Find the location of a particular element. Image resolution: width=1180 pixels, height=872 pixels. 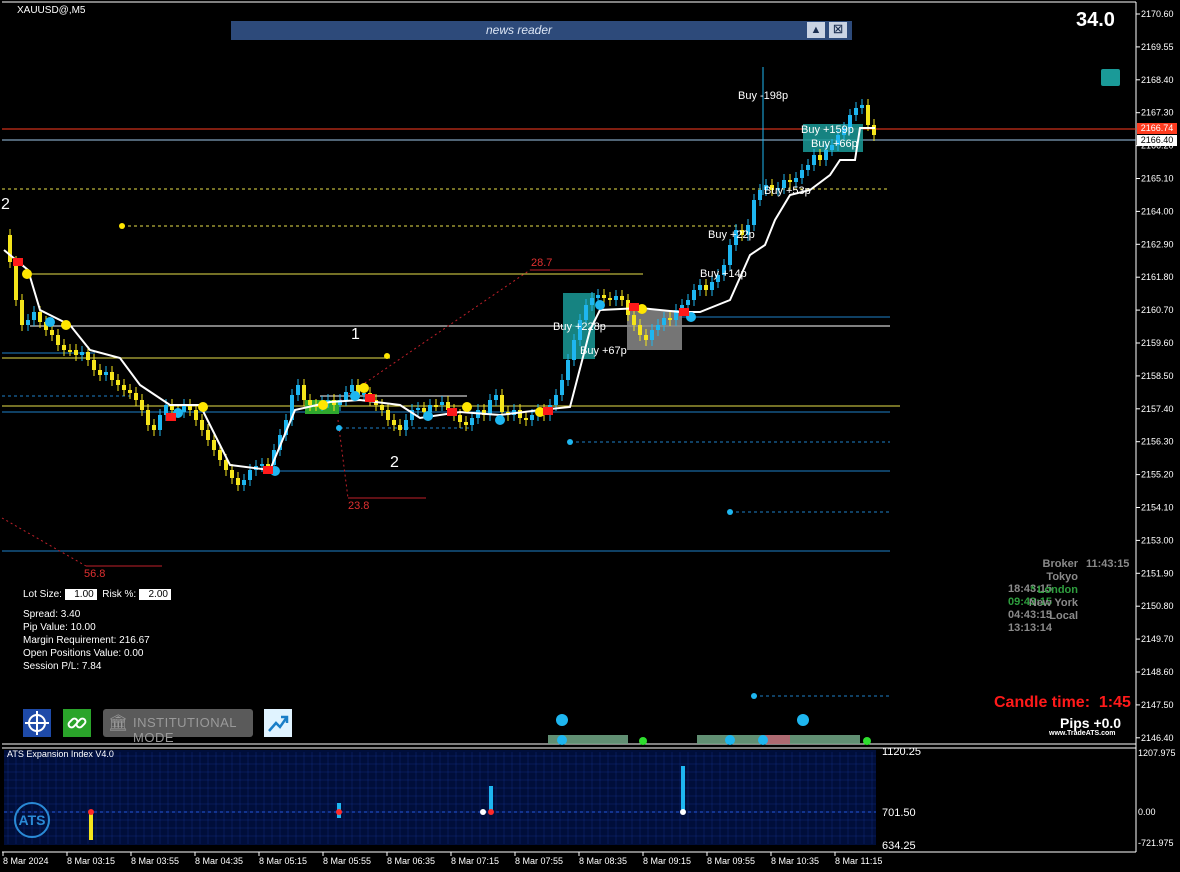

corner-value: 34.0 is located at coordinates (1095, 20).